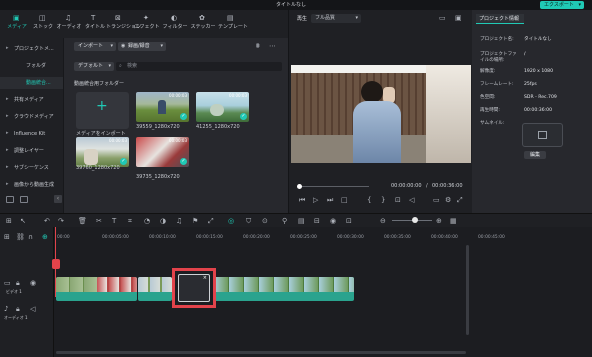 Image resolution: width=592 pixels, height=357 pixels. What do you see at coordinates (248, 221) in the screenshot?
I see `shield-icon: ⛉` at bounding box center [248, 221].